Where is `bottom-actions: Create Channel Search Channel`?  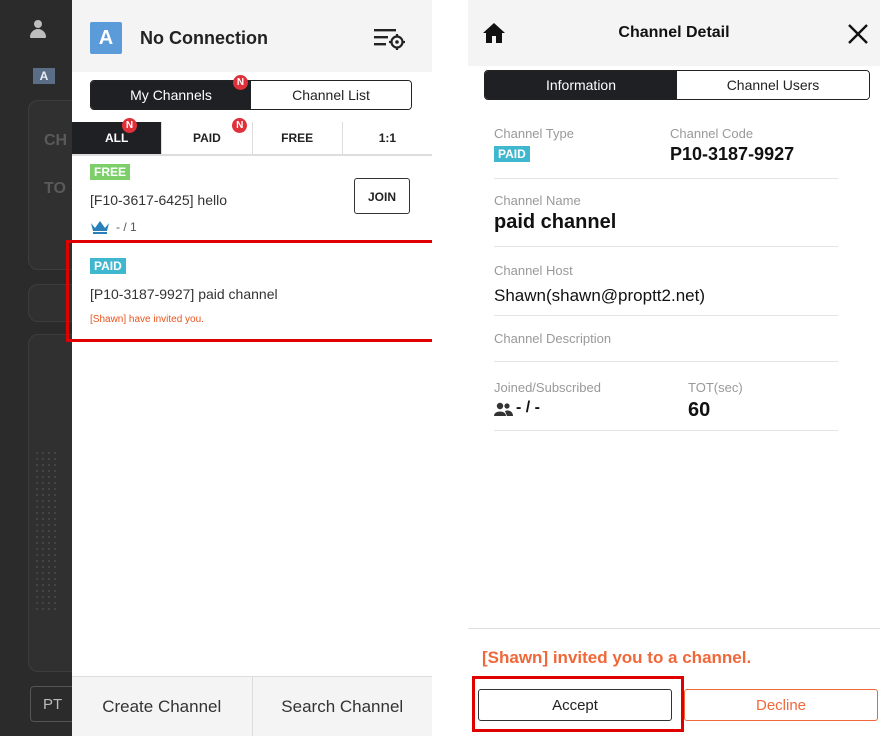 bottom-actions: Create Channel Search Channel is located at coordinates (252, 706).